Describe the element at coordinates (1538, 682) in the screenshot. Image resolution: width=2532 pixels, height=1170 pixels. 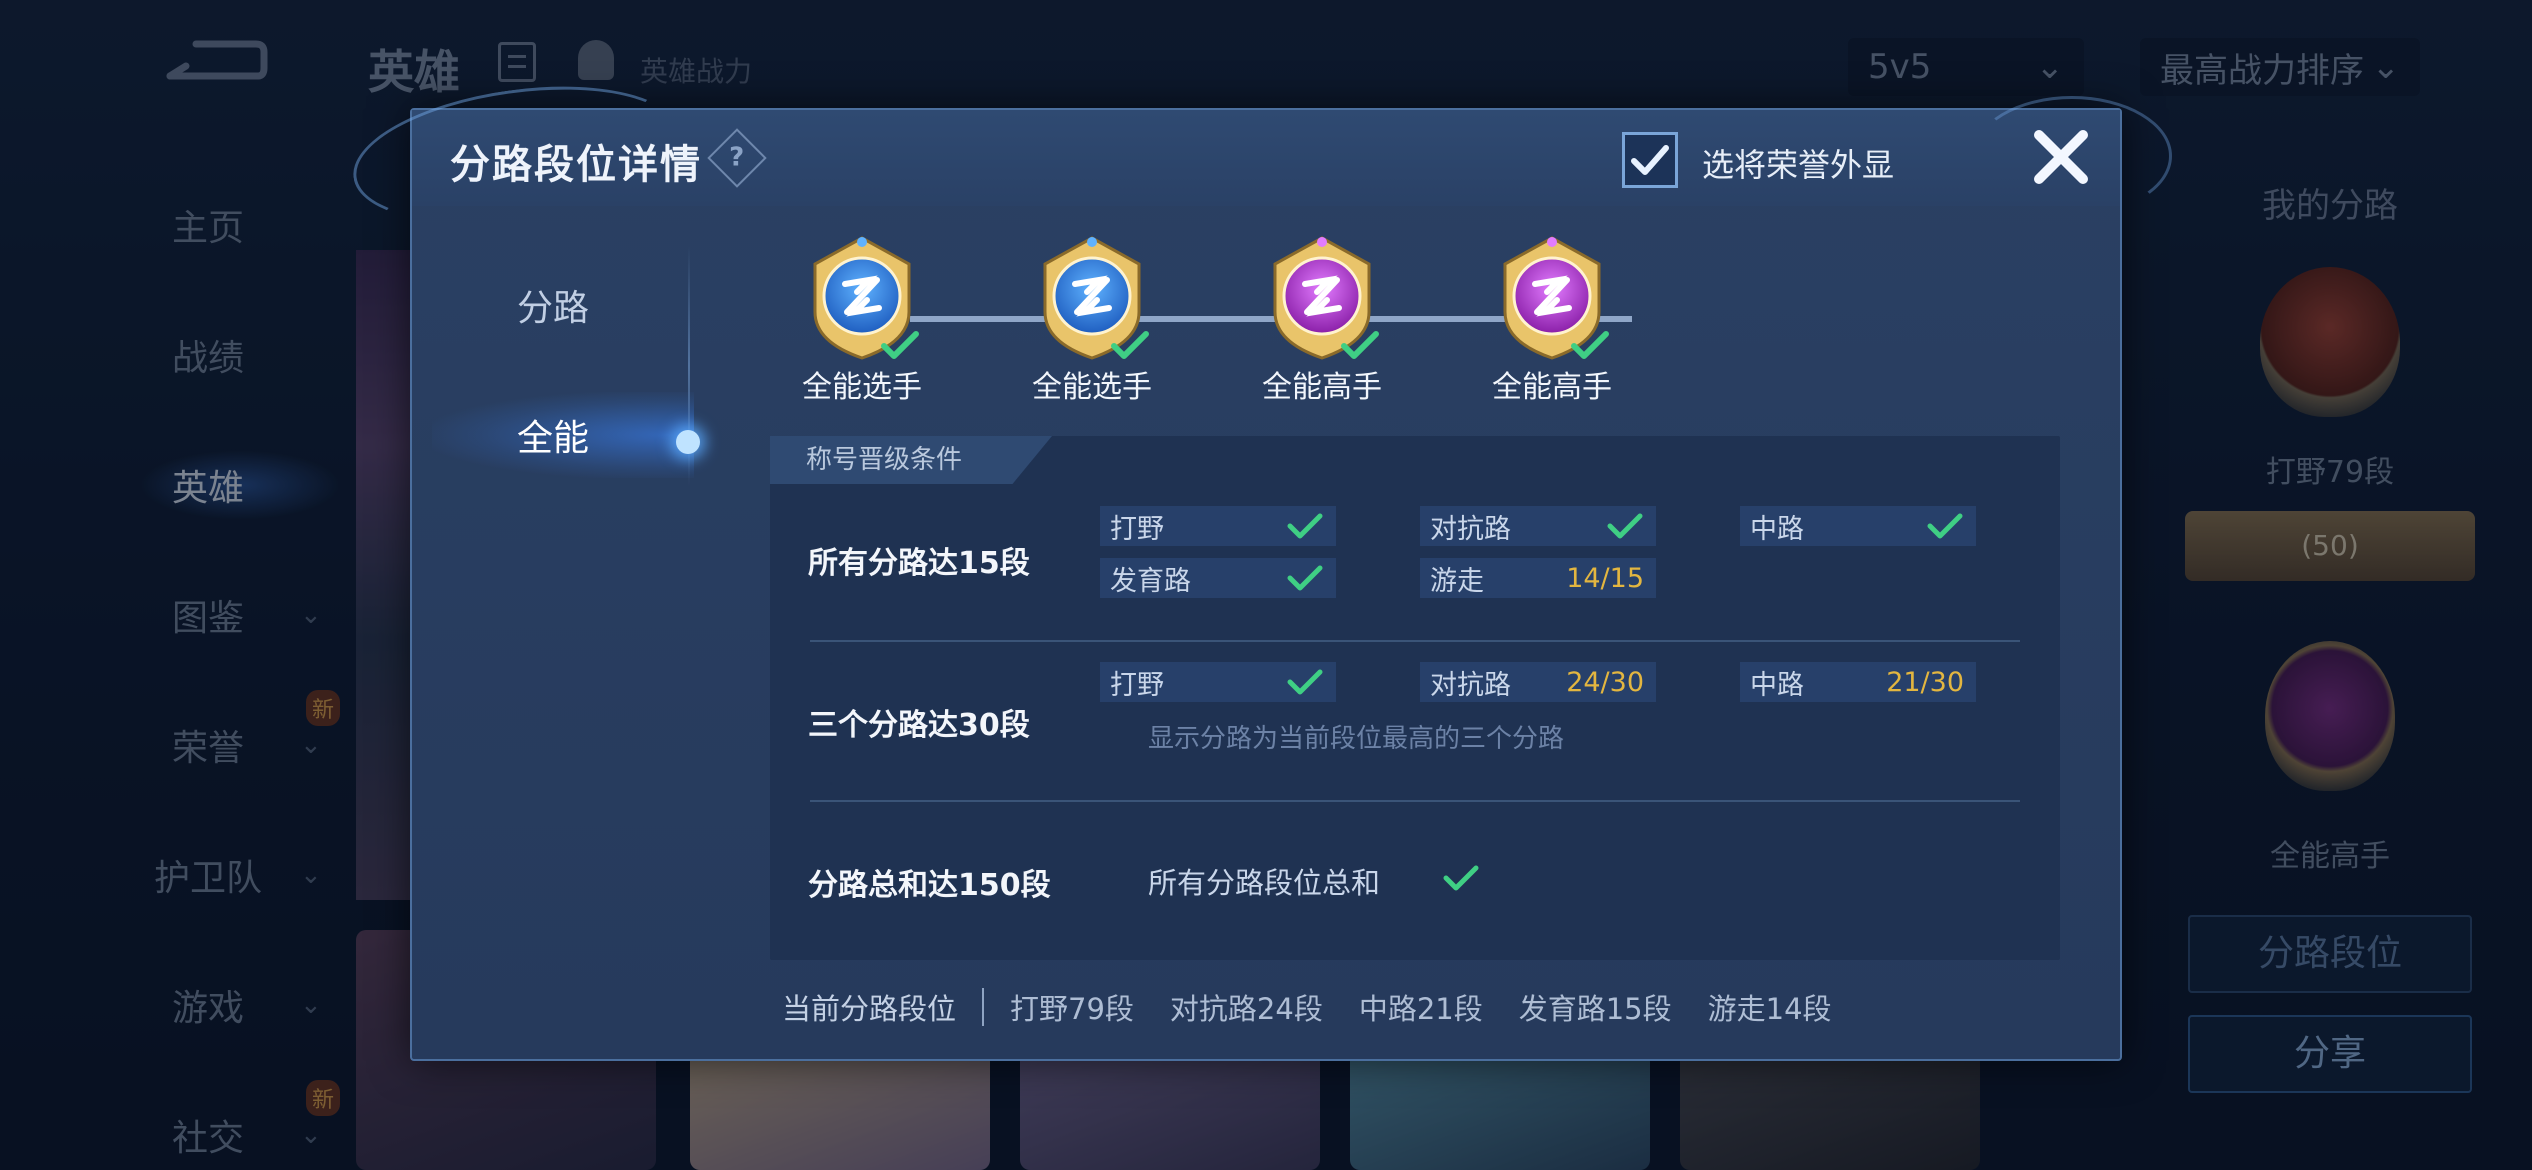
I see `lane-chip: 对抗路 24/30` at that location.